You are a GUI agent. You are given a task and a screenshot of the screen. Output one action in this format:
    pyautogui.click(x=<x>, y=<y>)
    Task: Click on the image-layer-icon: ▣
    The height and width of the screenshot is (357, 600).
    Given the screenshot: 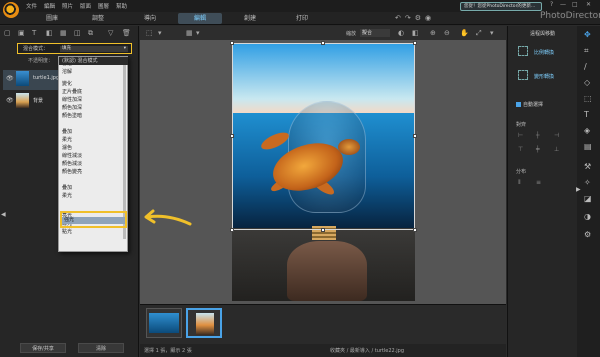 What is the action you would take?
    pyautogui.click(x=21, y=33)
    